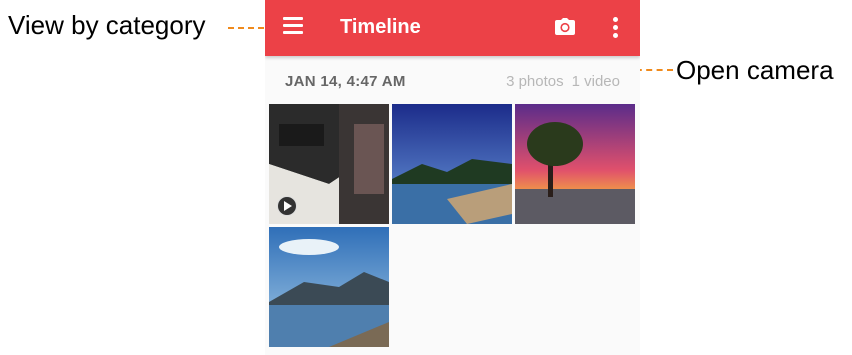 This screenshot has width=852, height=355. What do you see at coordinates (287, 206) in the screenshot?
I see `play-icon` at bounding box center [287, 206].